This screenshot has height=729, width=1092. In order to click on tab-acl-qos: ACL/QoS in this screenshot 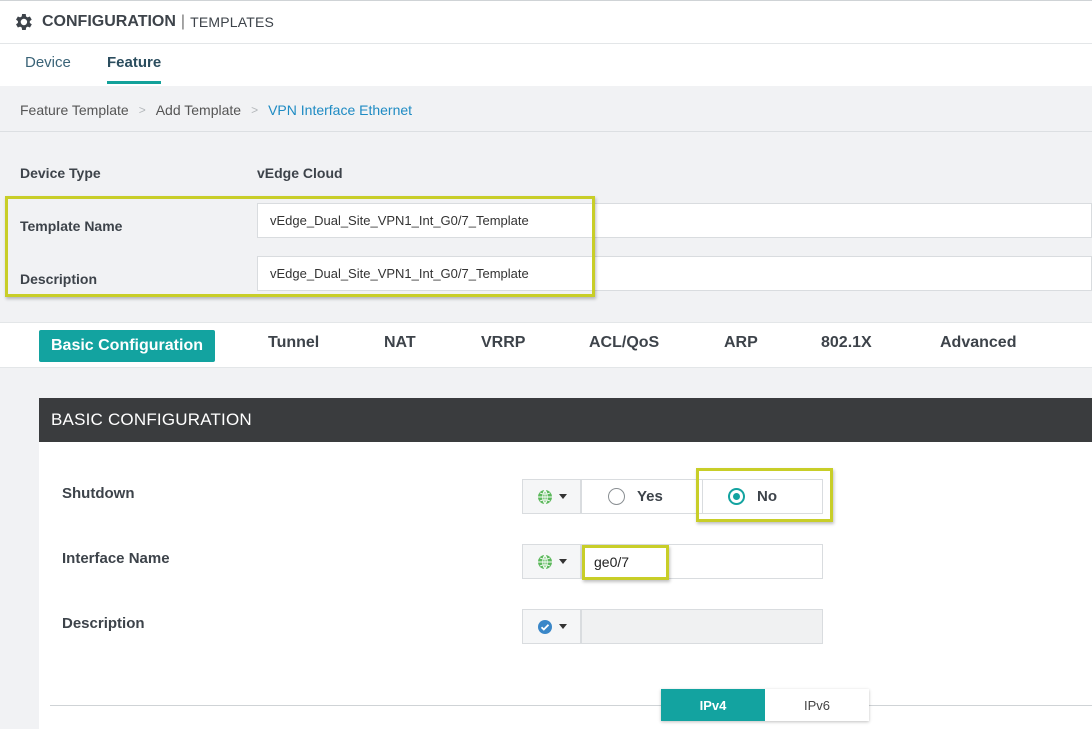, I will do `click(624, 343)`.